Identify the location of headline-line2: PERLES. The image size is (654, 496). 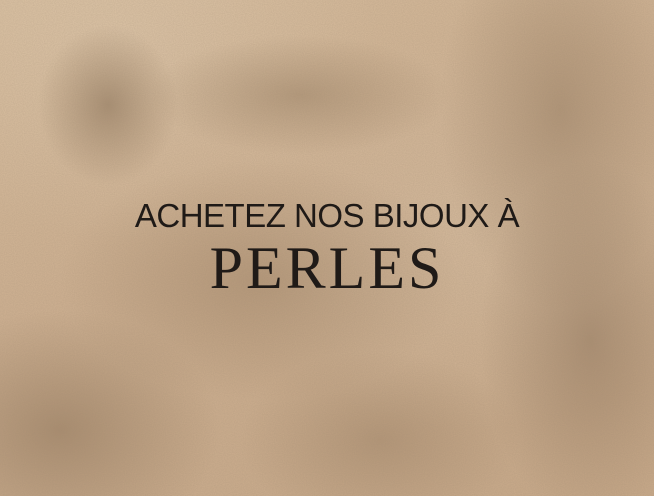
(327, 268).